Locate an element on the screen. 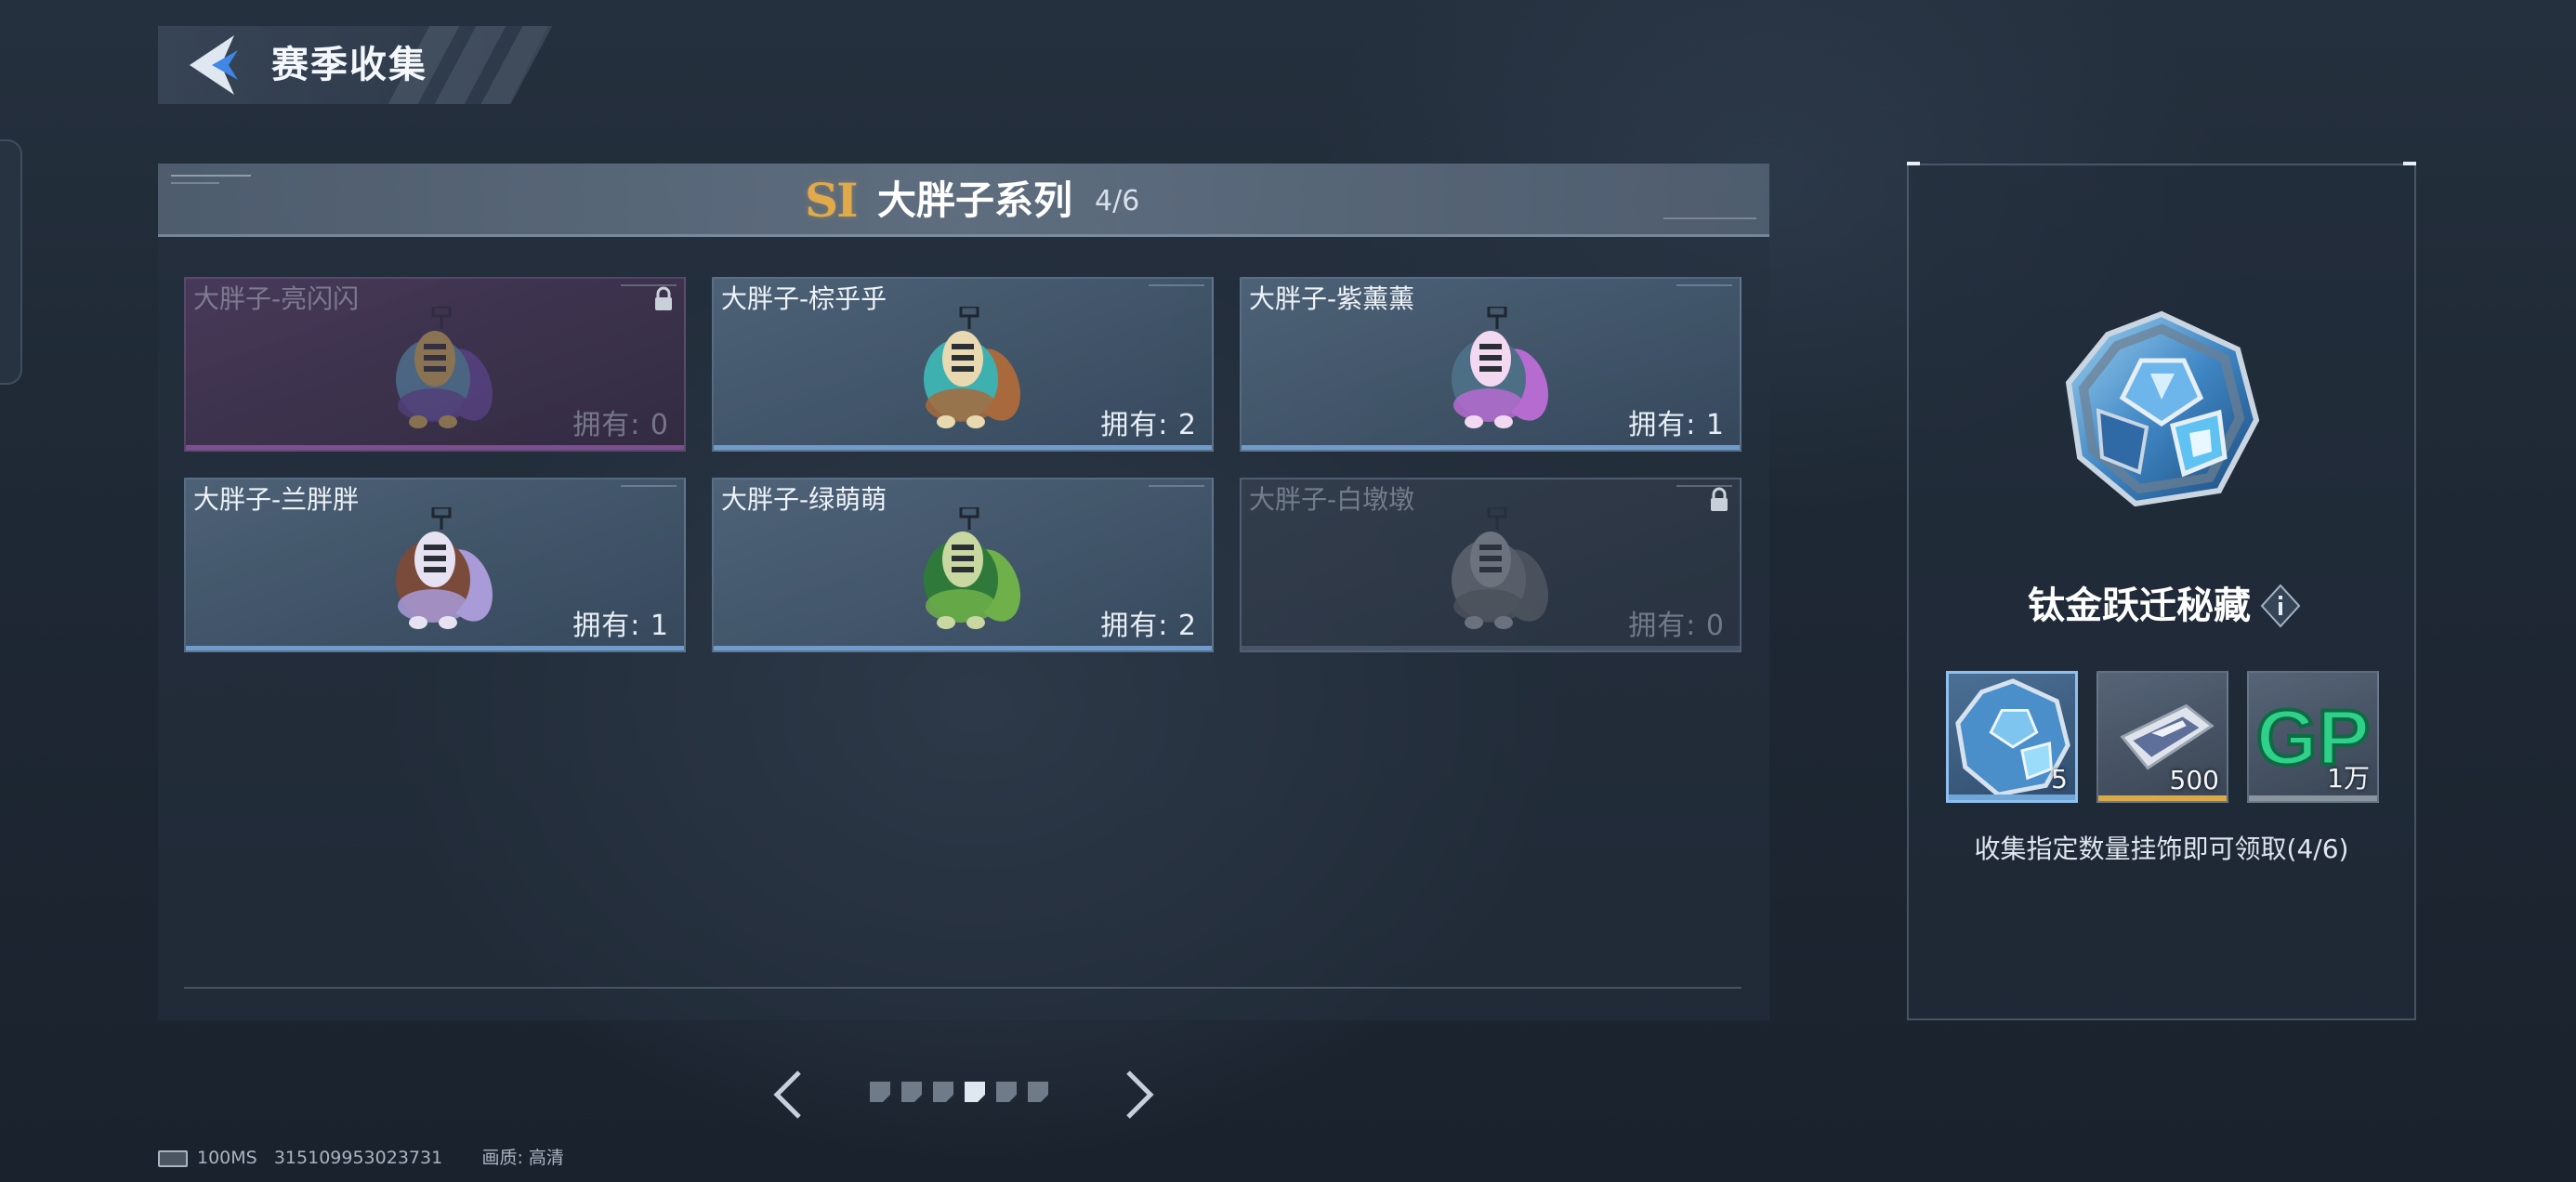  reward-description: 收集指定数量挂饰即可领取(4/6) is located at coordinates (2161, 849).